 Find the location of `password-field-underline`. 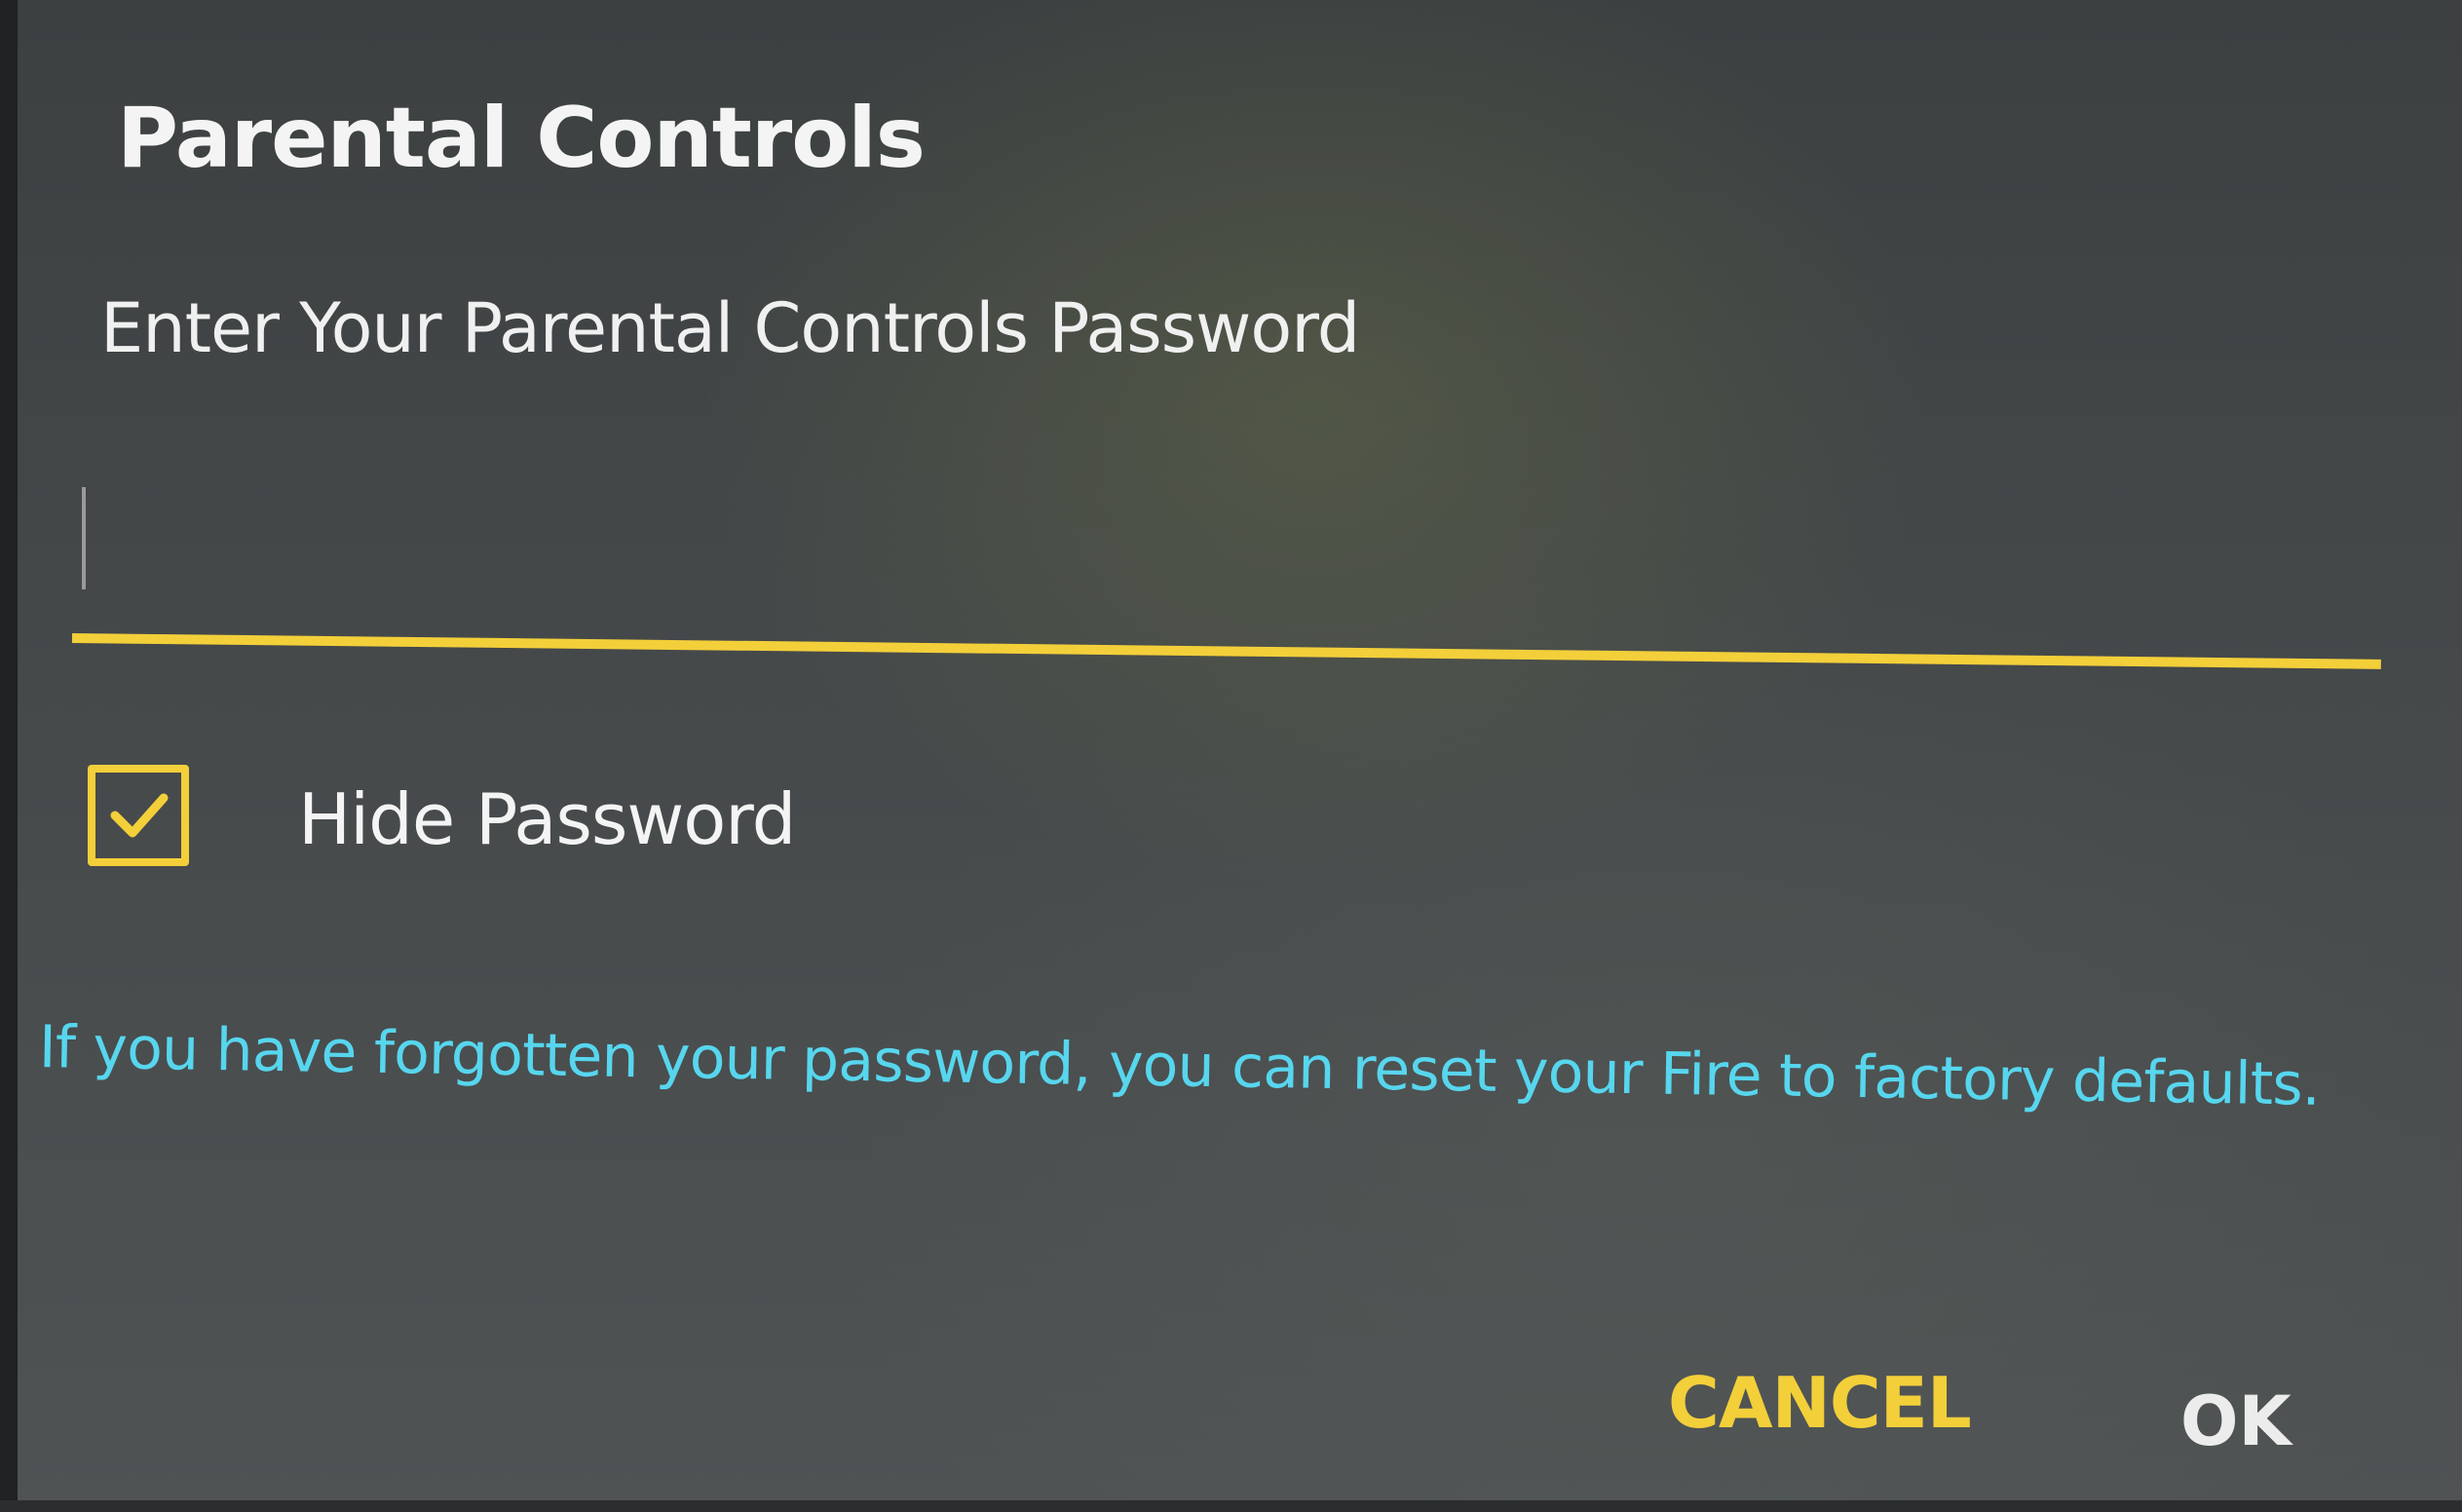

password-field-underline is located at coordinates (1226, 651).